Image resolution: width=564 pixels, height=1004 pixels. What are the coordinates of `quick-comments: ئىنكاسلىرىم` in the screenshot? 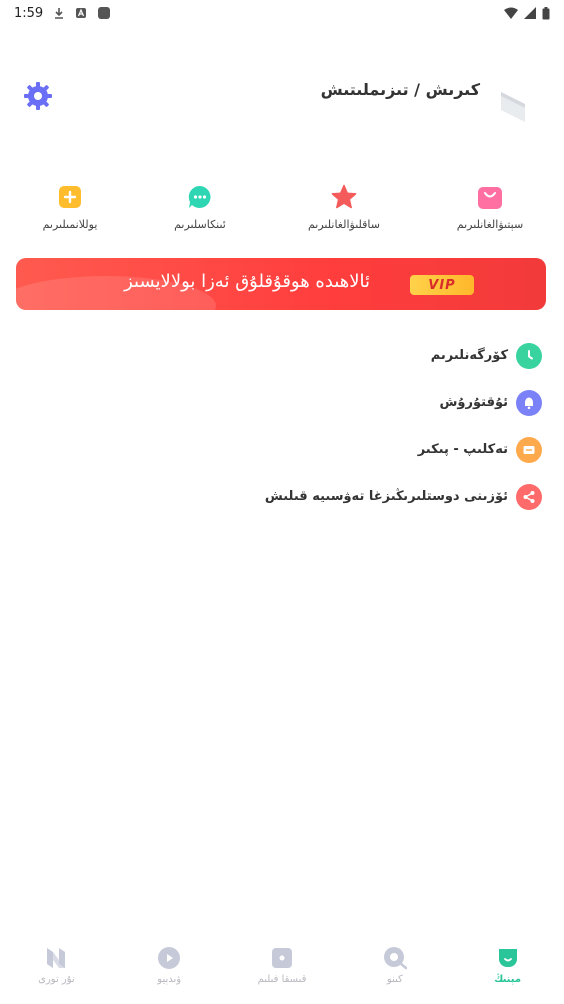 It's located at (200, 205).